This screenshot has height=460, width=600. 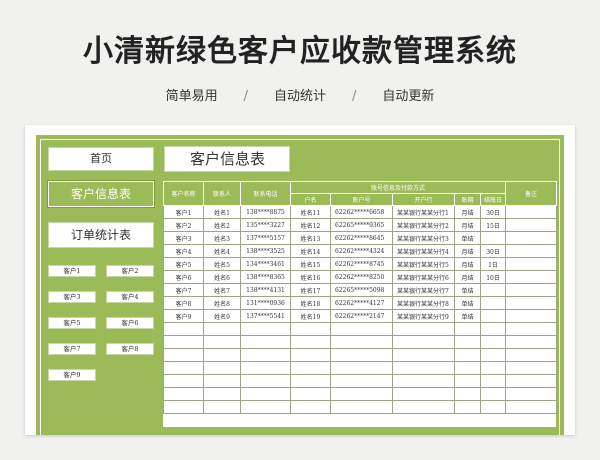 I want to click on cell-account-no: 62265*****9365, so click(x=361, y=225).